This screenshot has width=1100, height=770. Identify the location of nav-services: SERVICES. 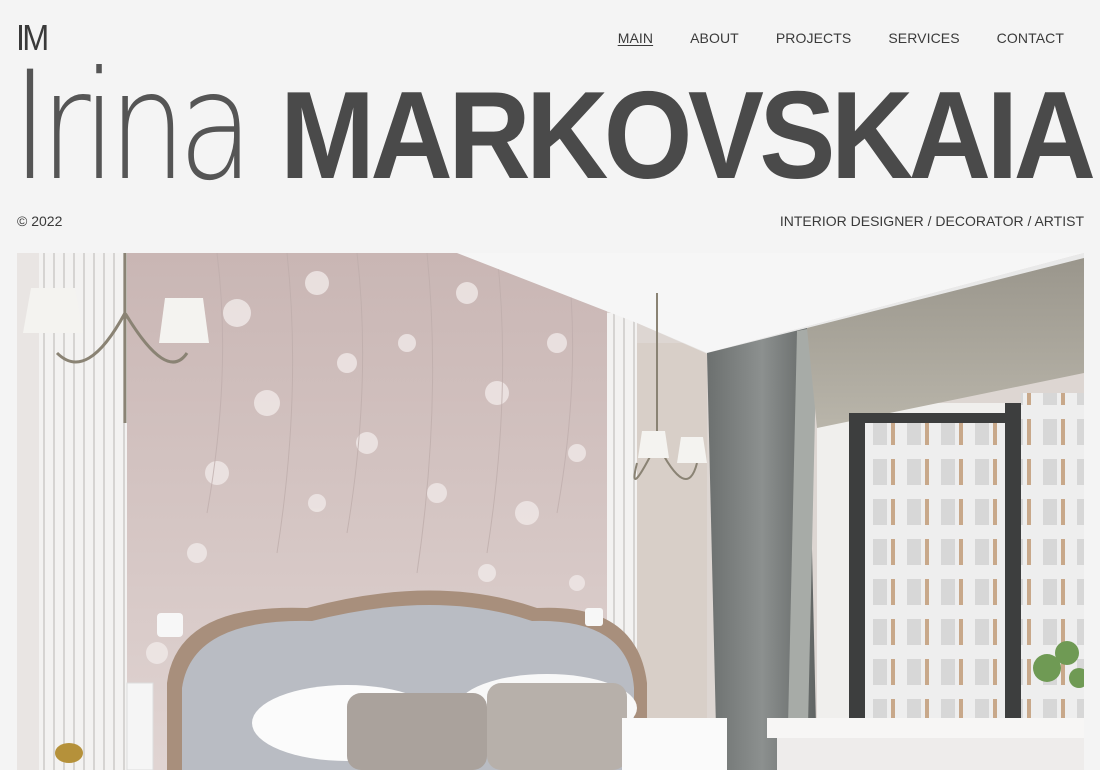
(923, 38).